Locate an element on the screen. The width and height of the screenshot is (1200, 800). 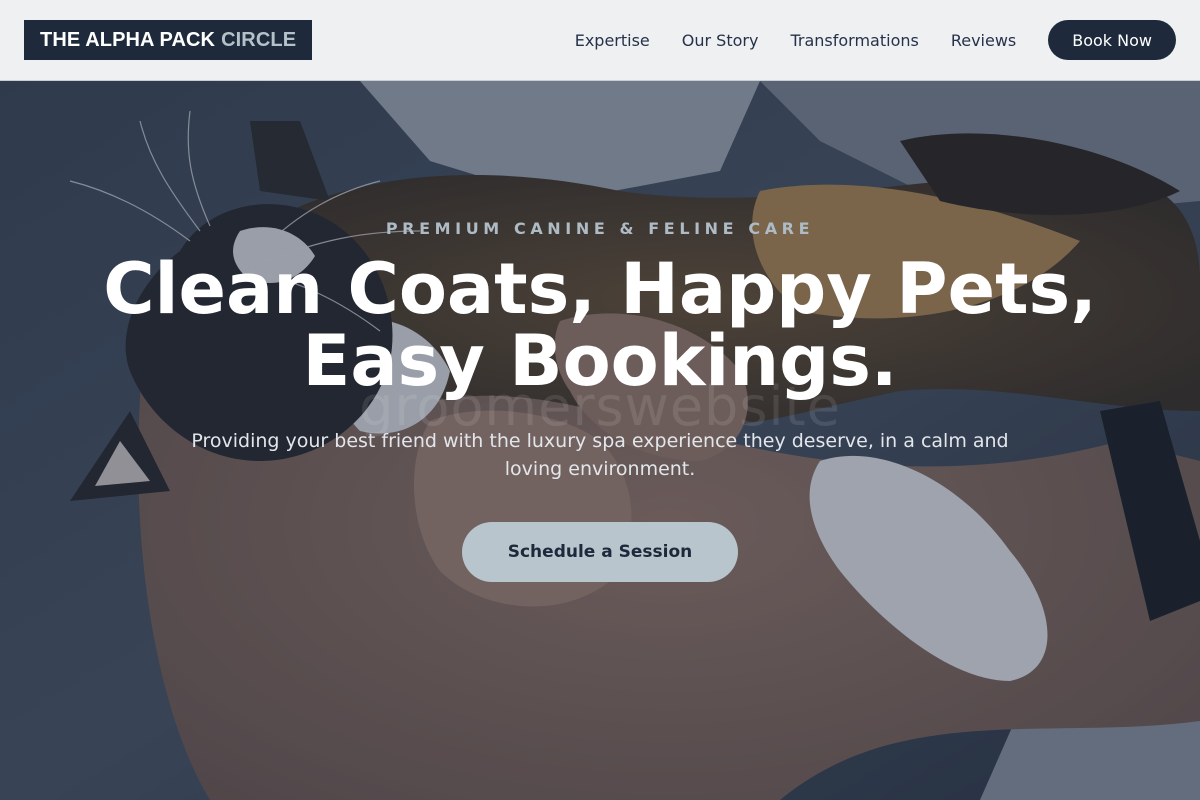
logo-main-text: THE ALPHA PACK is located at coordinates (128, 39).